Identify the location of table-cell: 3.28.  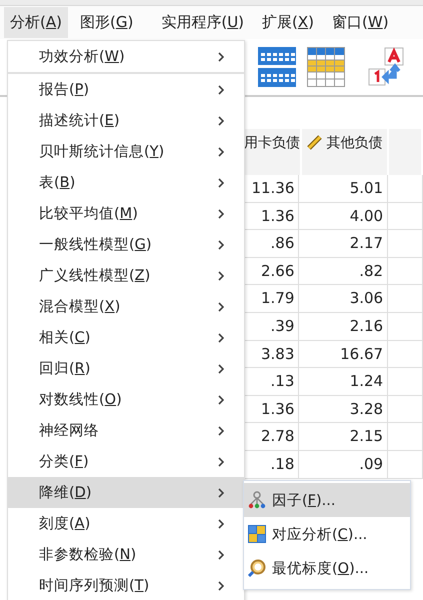
(343, 409).